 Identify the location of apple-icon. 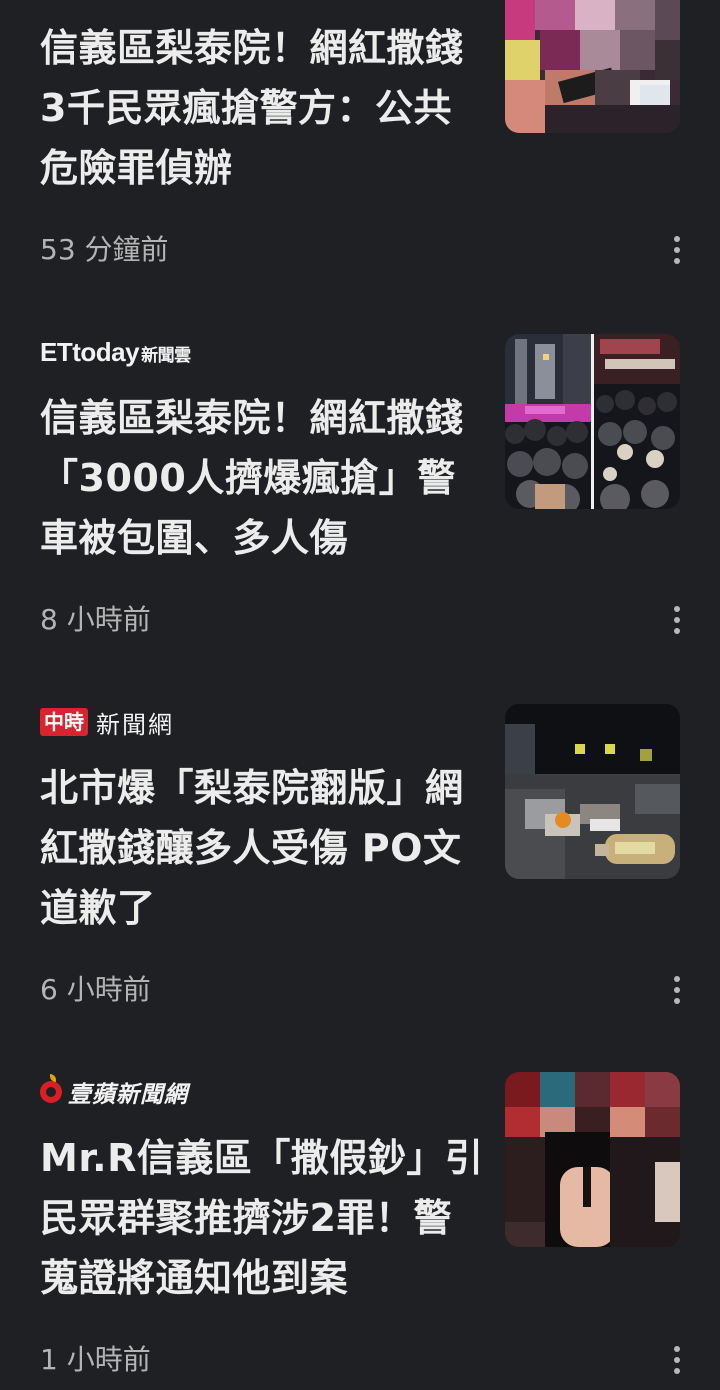
(51, 1088).